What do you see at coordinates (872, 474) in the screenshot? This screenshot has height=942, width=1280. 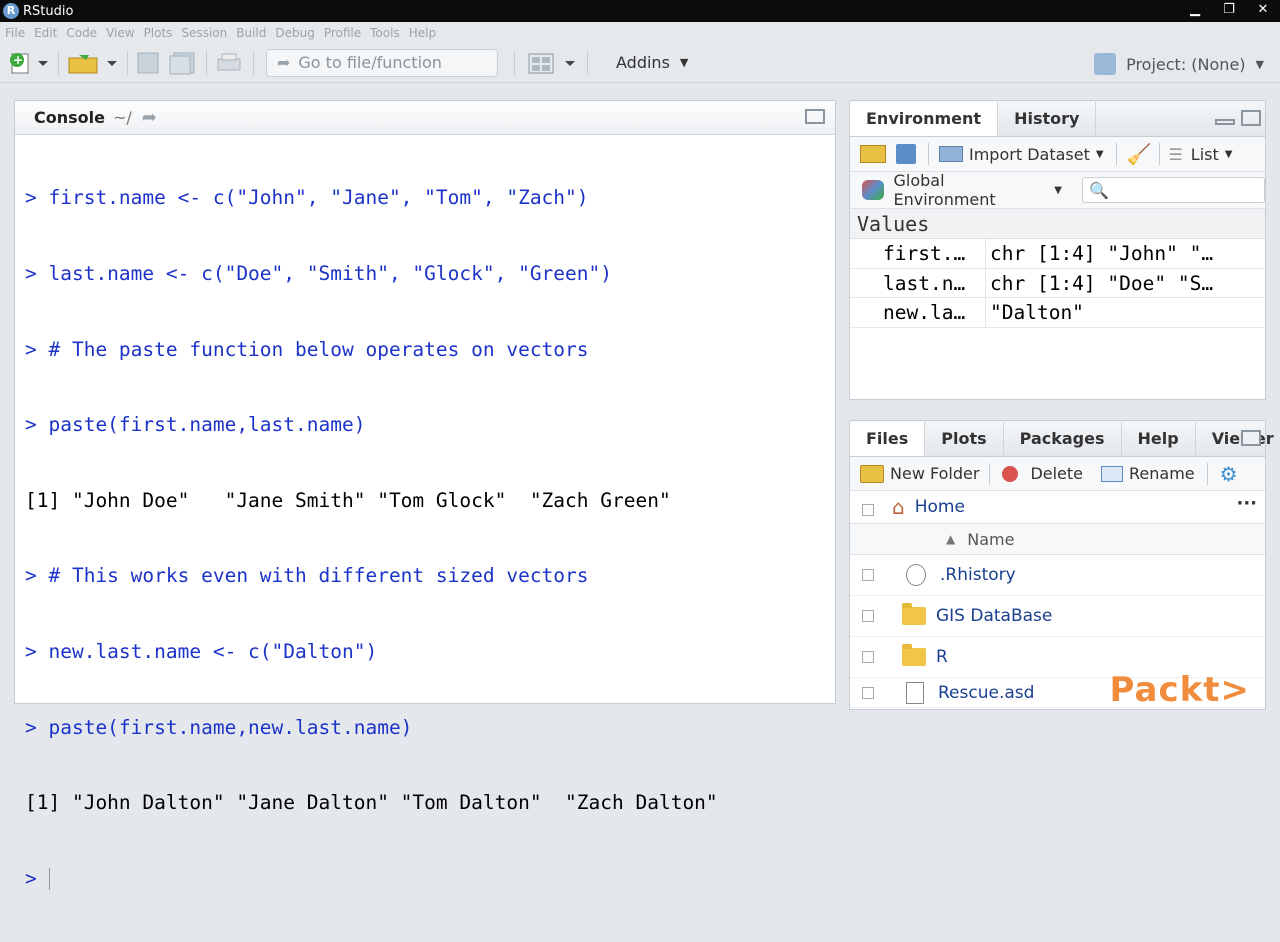 I see `new-folder-icon` at bounding box center [872, 474].